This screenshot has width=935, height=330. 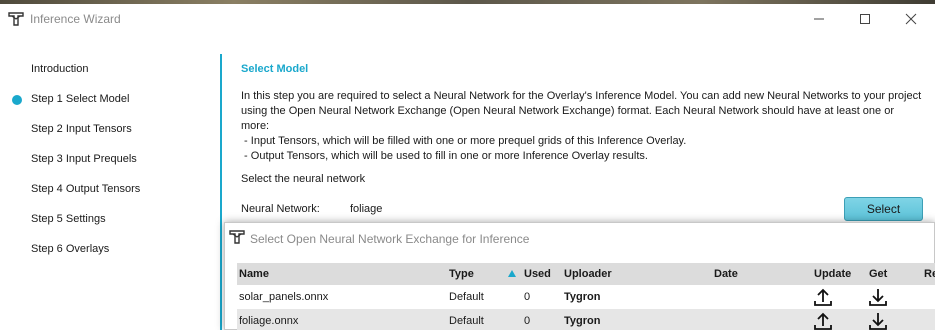 I want to click on minimize-icon, so click(x=819, y=19).